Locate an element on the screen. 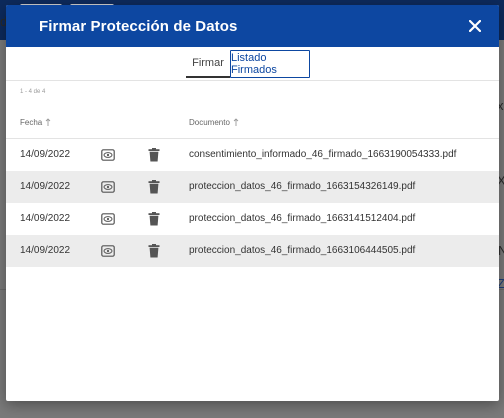 The height and width of the screenshot is (418, 504). column-header-document: Documento is located at coordinates (214, 122).